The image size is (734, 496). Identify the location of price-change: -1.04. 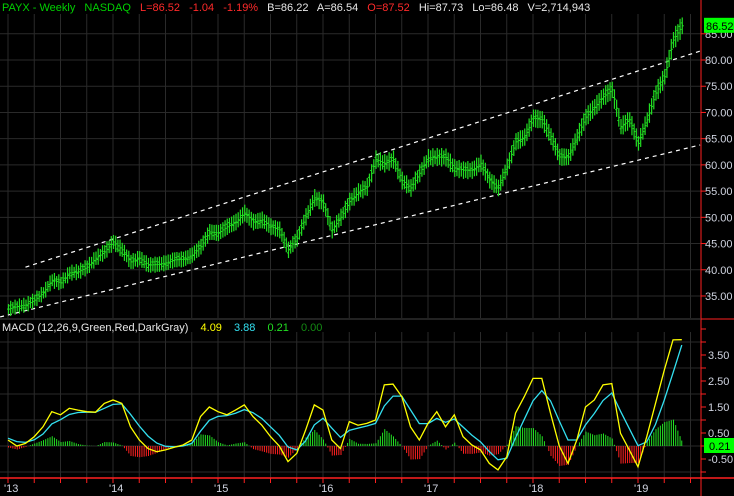
(202, 8).